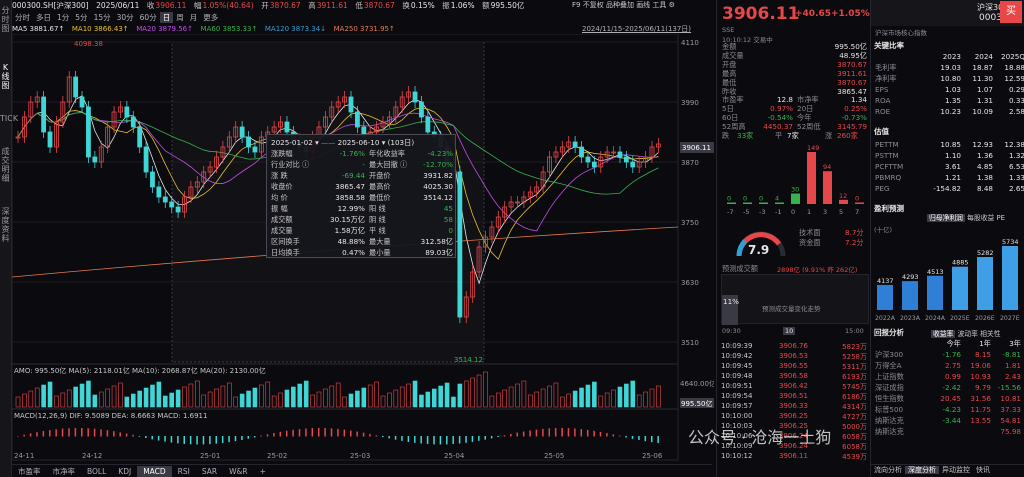  Describe the element at coordinates (263, 471) in the screenshot. I see `add-indicator-button: +` at that location.